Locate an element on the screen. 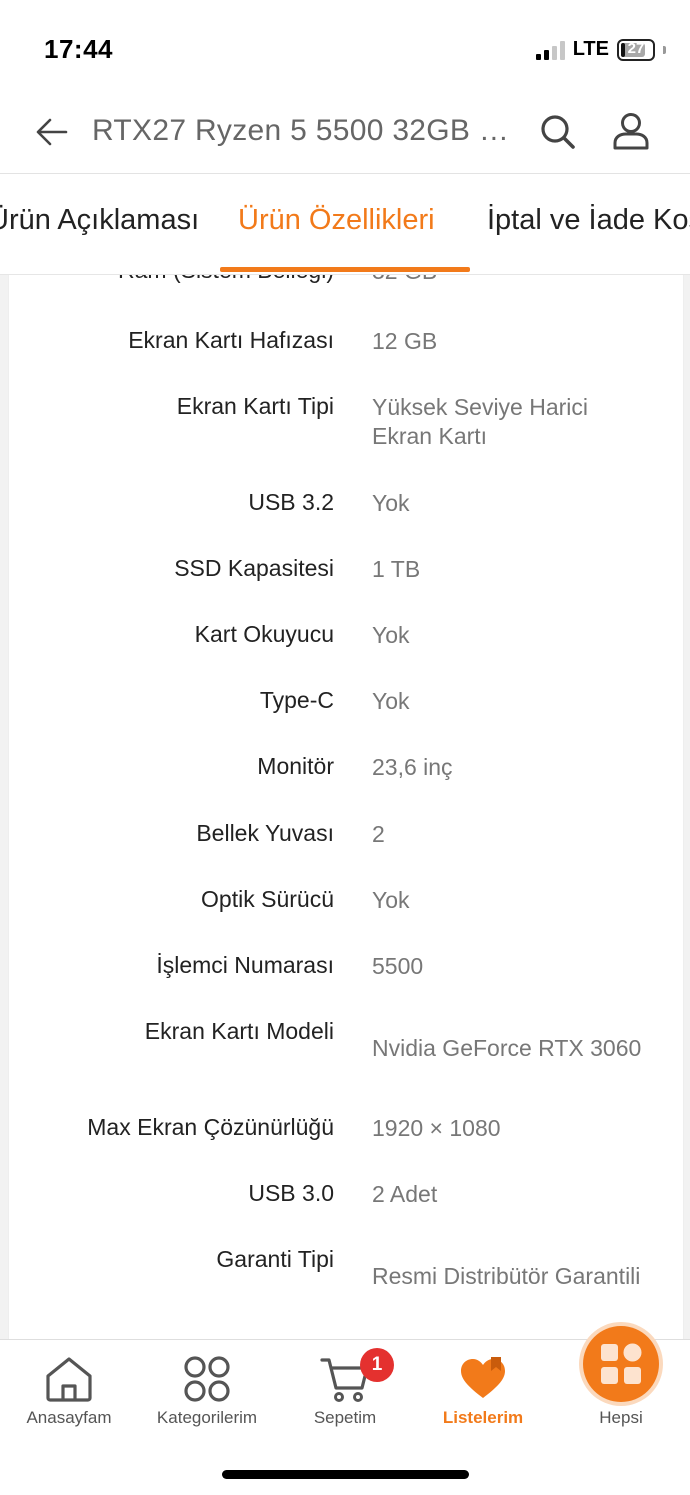 Image resolution: width=690 pixels, height=1495 pixels. spec-label: USB 3.0 is located at coordinates (291, 1193).